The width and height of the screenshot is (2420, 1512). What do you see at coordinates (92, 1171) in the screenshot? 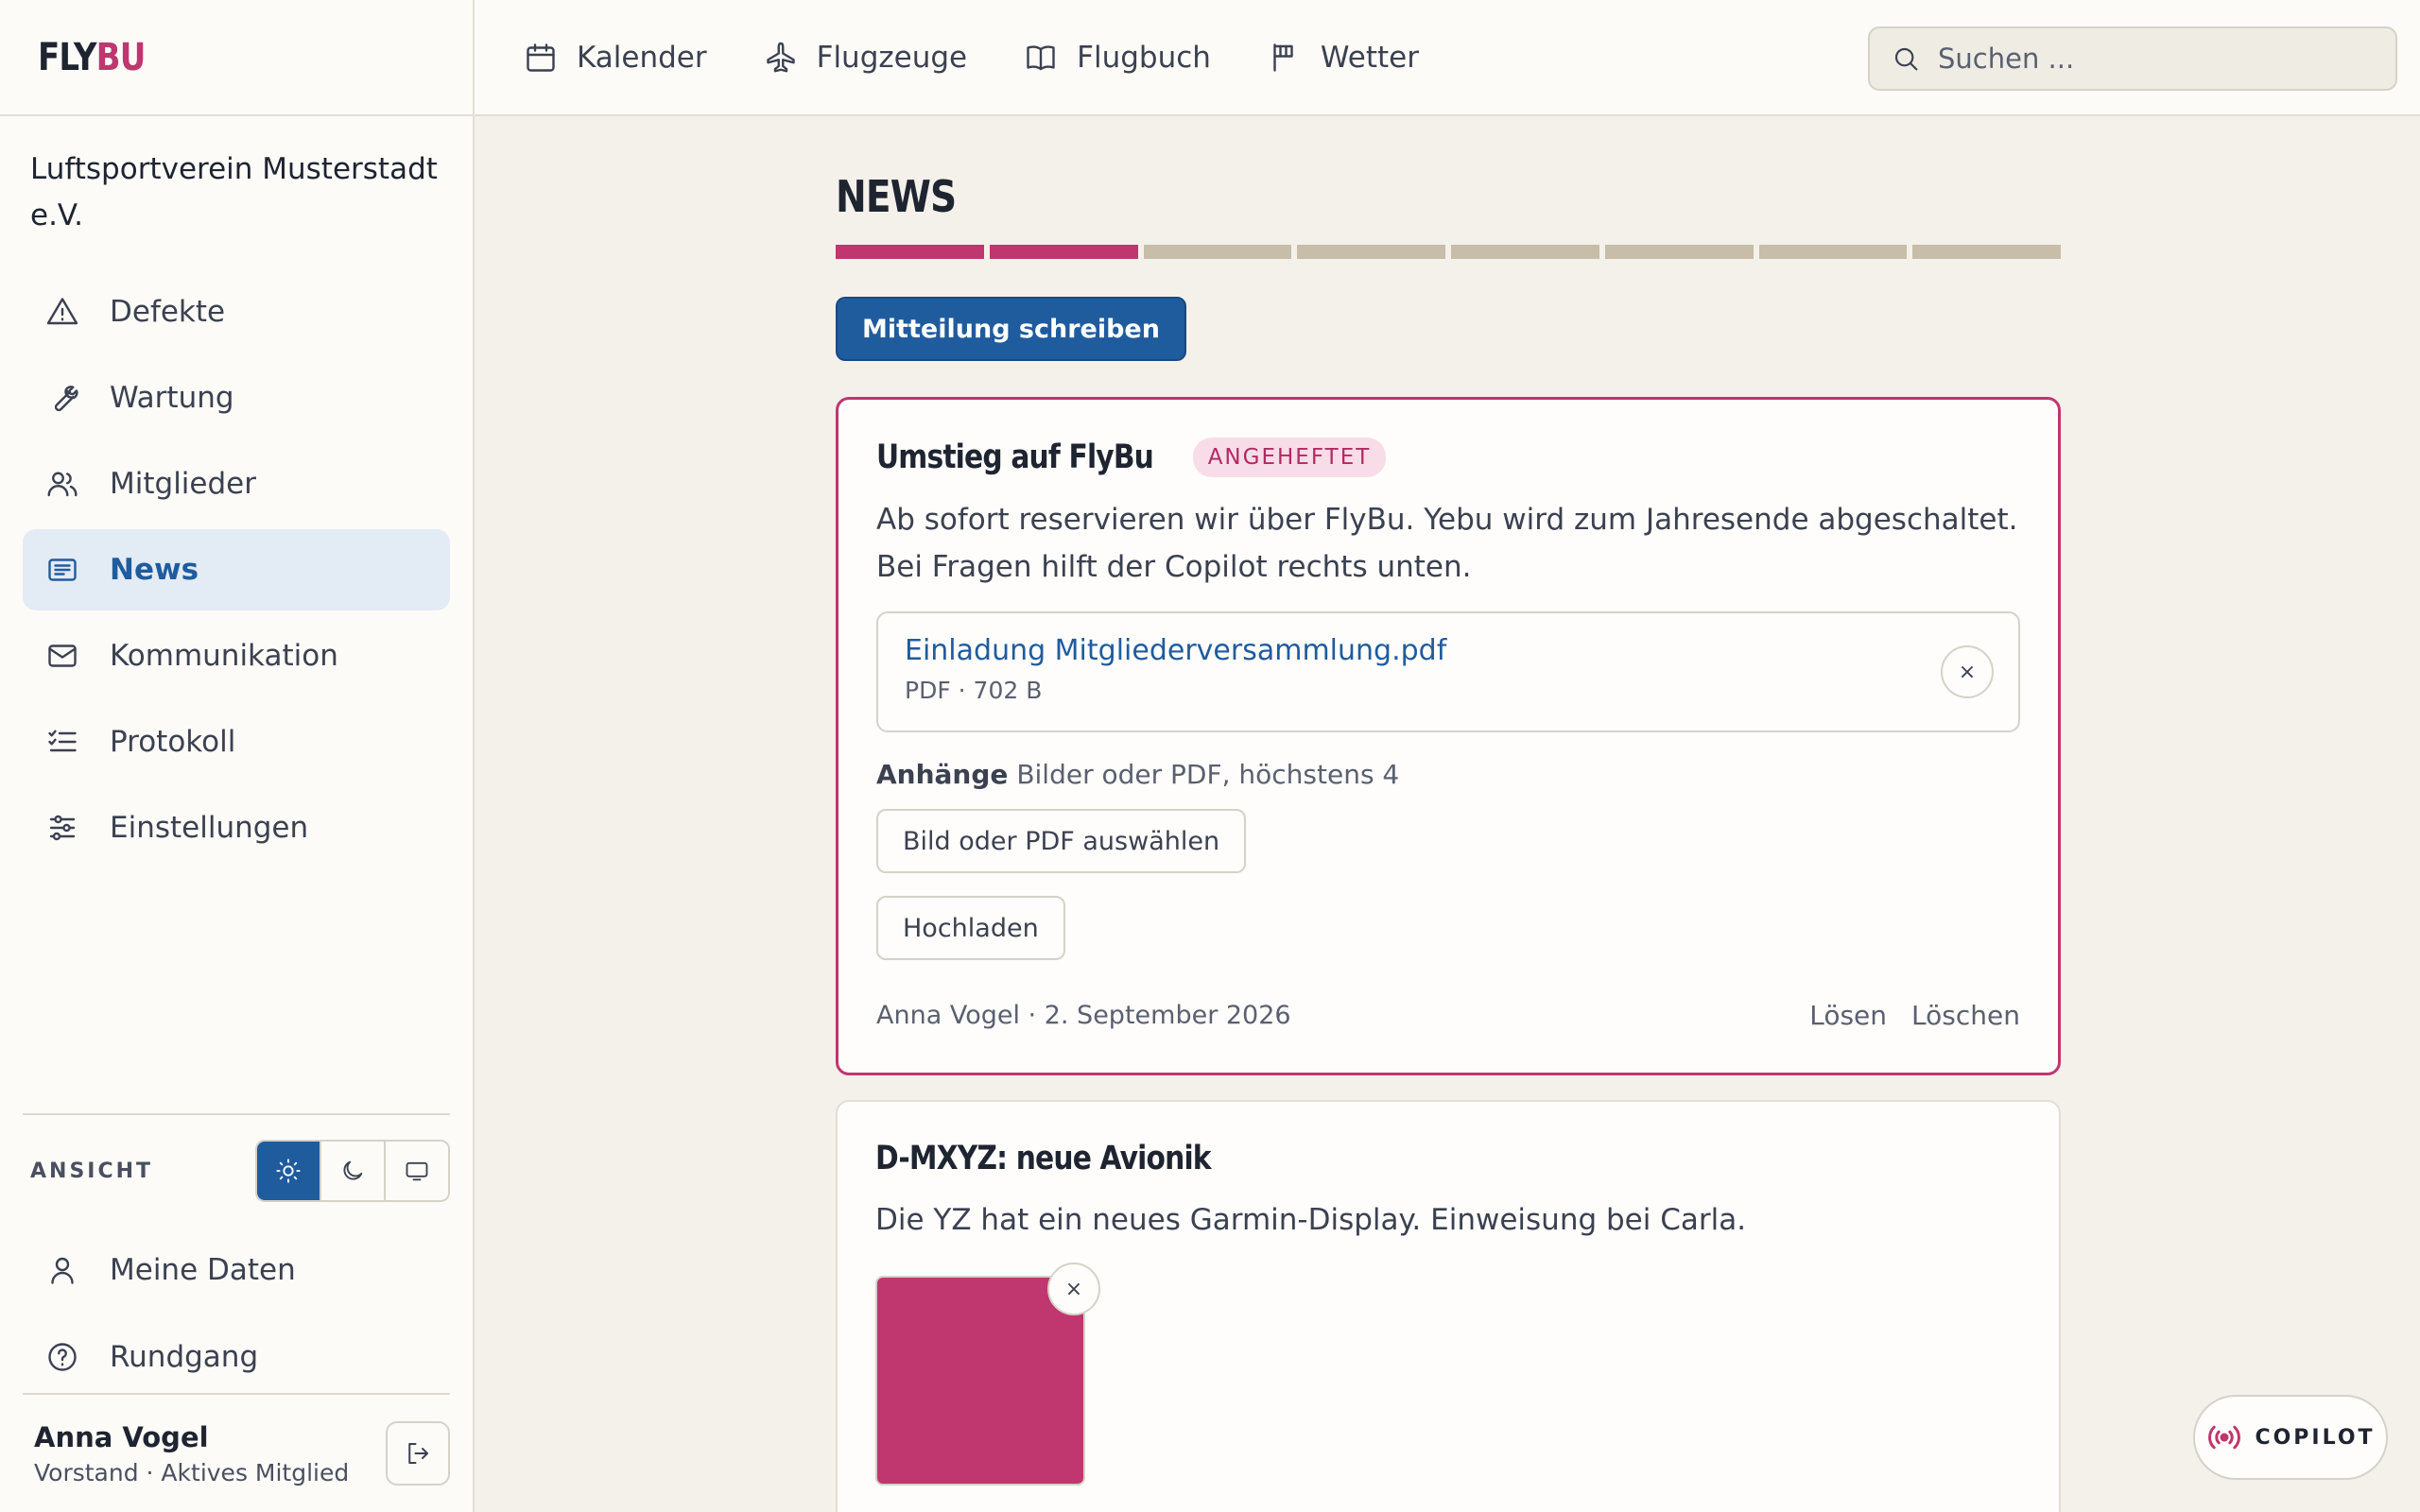
I see `view-label: ANSICHT` at bounding box center [92, 1171].